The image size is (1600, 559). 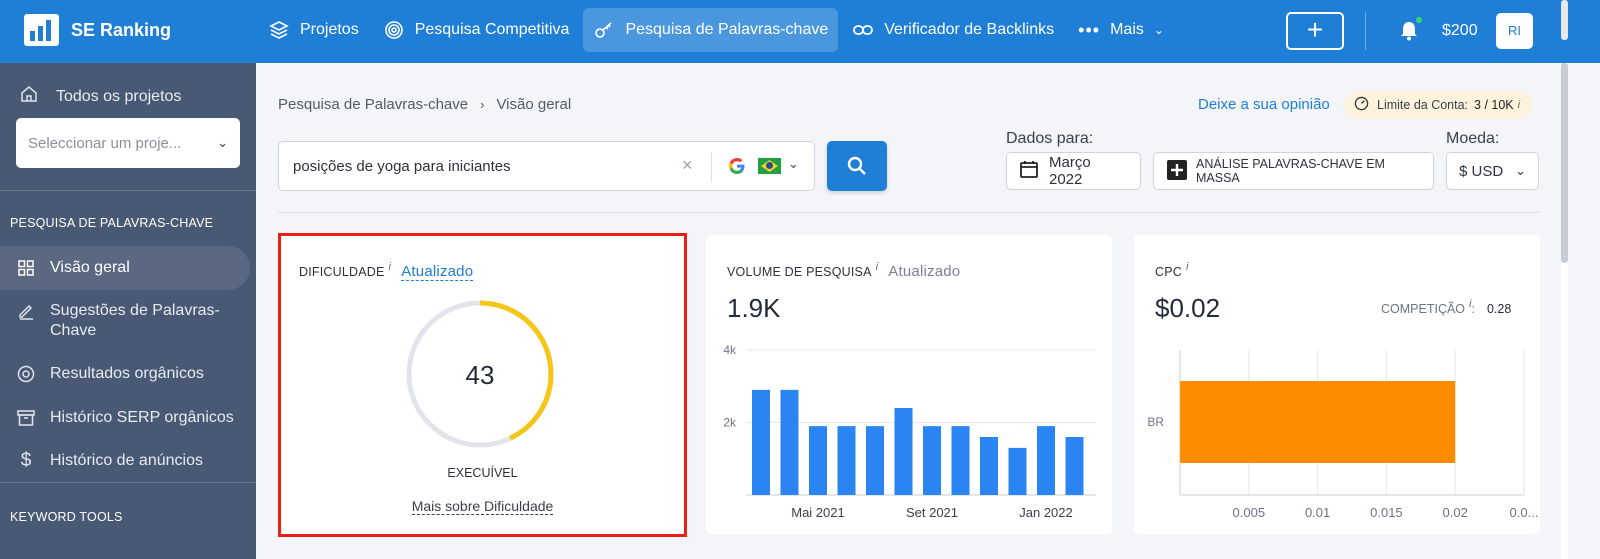 I want to click on cpc-title-row: CPC i, so click(x=1172, y=270).